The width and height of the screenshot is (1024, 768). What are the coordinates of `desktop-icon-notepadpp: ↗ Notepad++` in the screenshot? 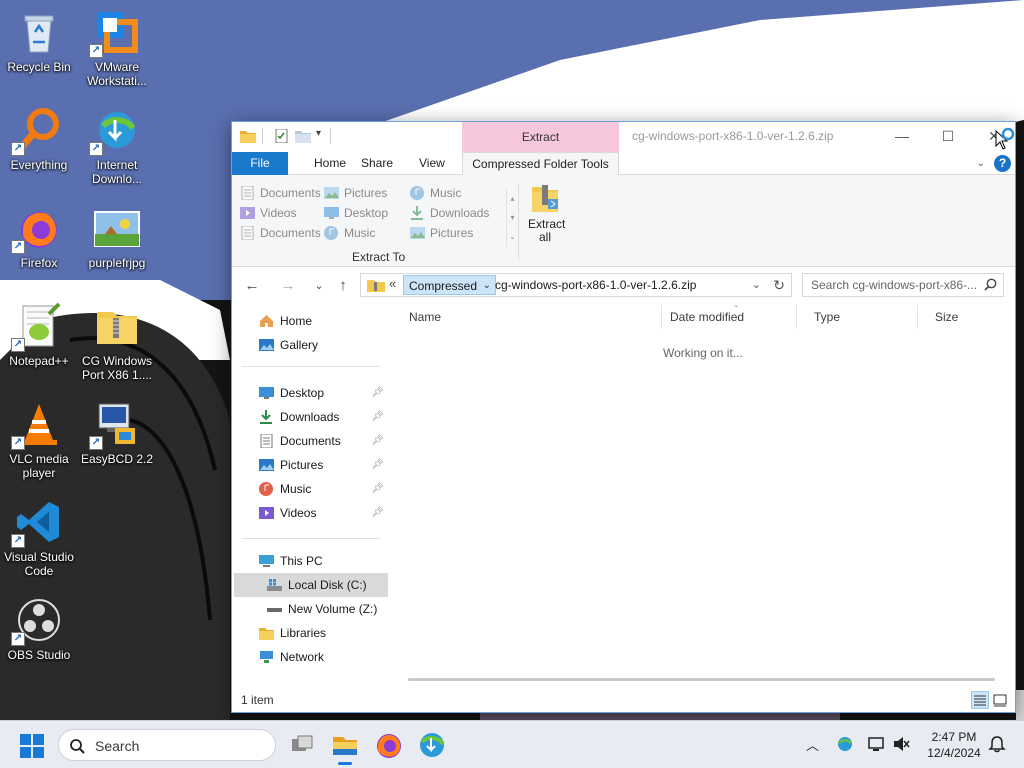 It's located at (39, 335).